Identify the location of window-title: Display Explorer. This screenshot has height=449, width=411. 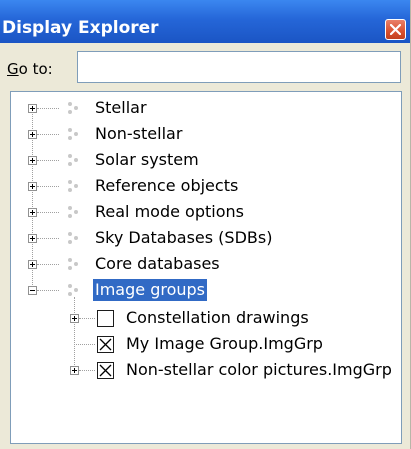
(80, 28).